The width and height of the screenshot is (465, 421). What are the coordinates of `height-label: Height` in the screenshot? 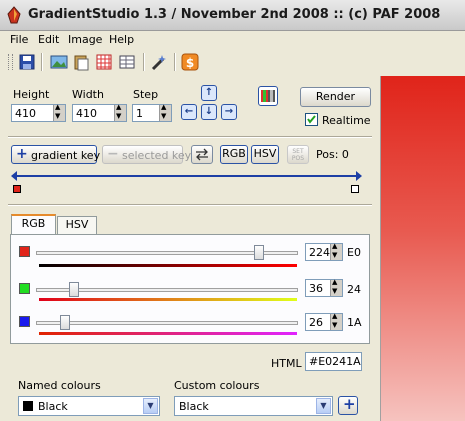 It's located at (31, 94).